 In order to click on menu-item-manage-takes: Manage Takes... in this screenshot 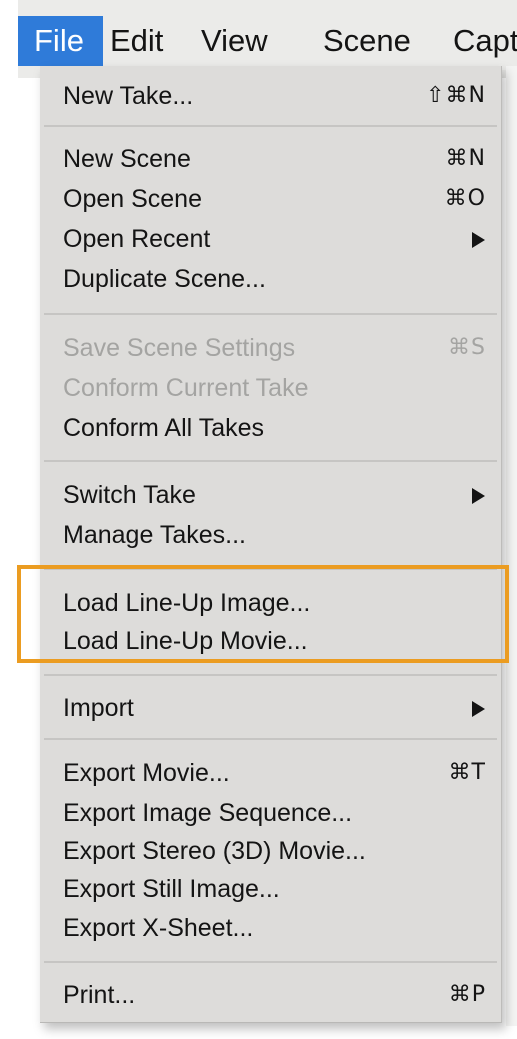, I will do `click(270, 535)`.